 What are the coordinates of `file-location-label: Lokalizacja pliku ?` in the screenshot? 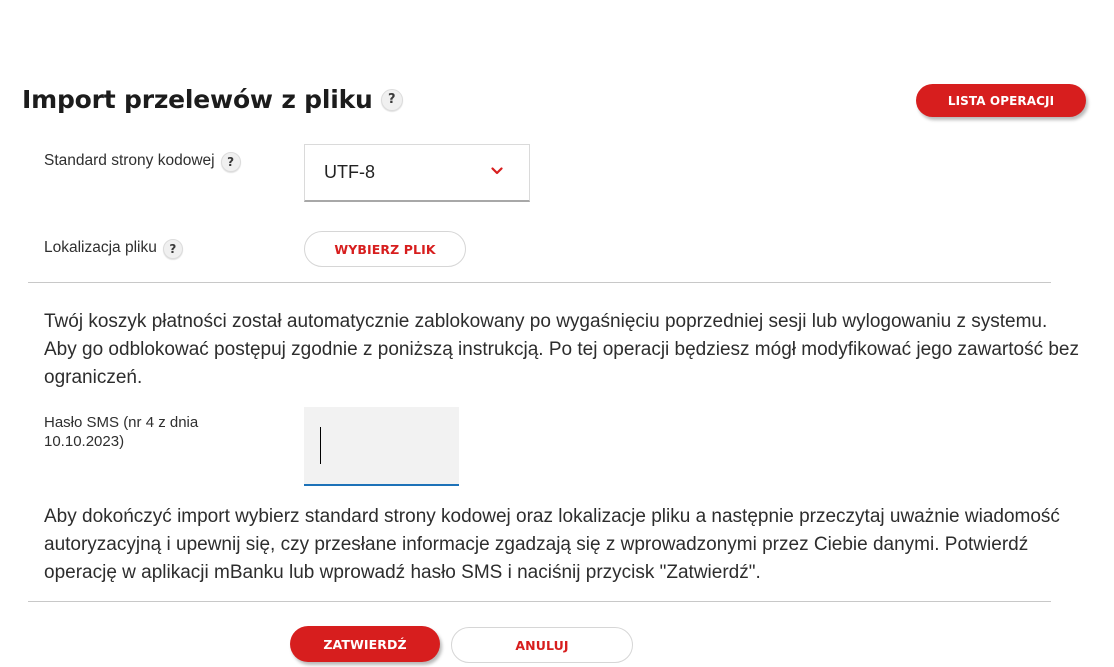 It's located at (113, 247).